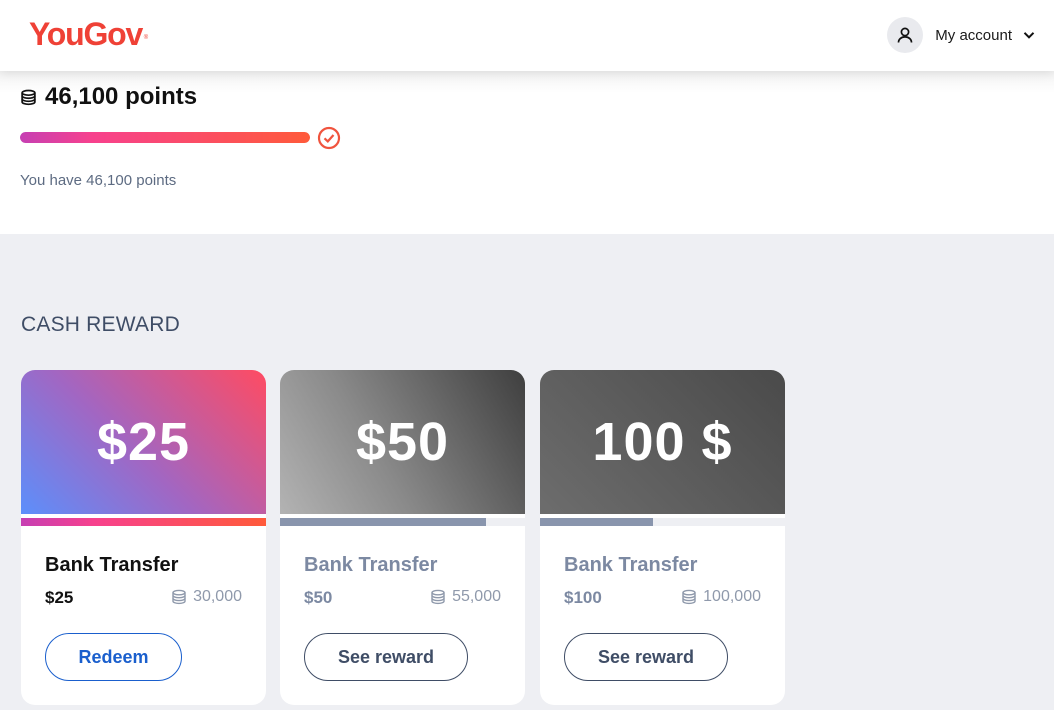  What do you see at coordinates (100, 324) in the screenshot?
I see `section-title: CASH REWARD` at bounding box center [100, 324].